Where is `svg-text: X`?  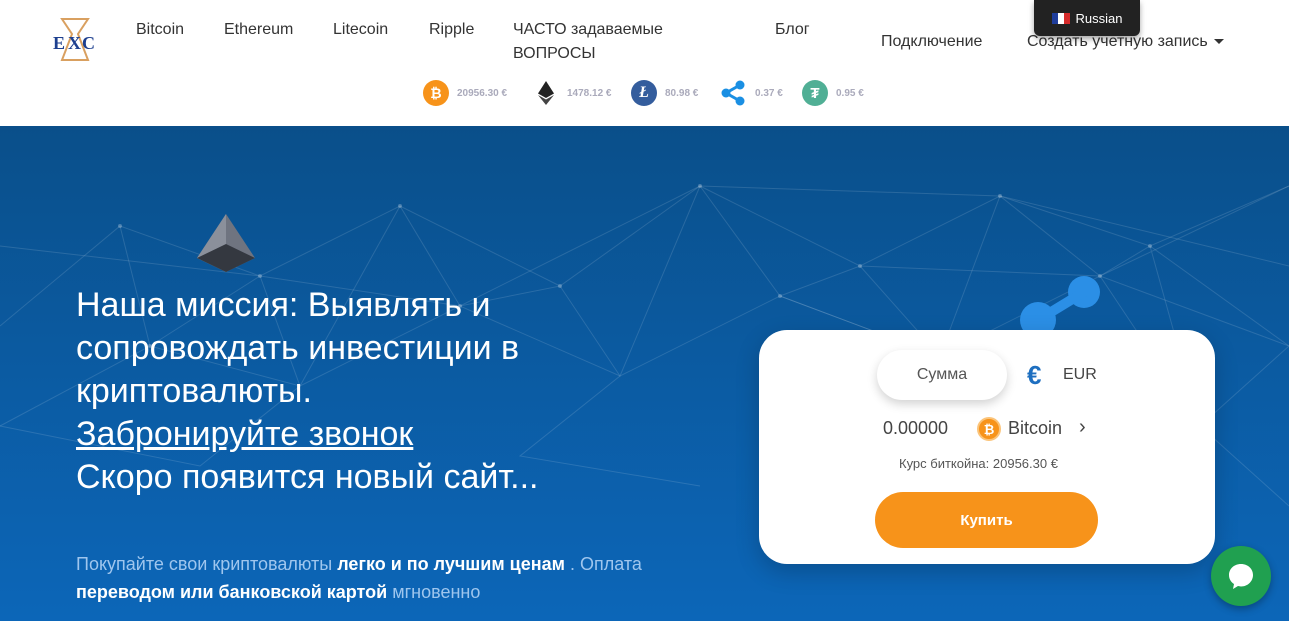 svg-text: X is located at coordinates (74, 43).